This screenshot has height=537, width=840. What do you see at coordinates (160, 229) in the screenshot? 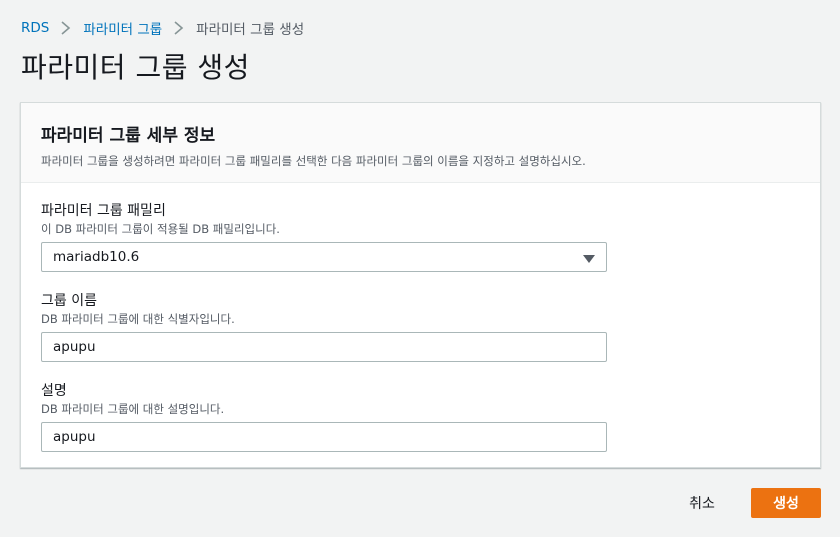
I see `family-description: 이 DB 파라미터 그룹이 적용될 DB 패밀리입니다.` at bounding box center [160, 229].